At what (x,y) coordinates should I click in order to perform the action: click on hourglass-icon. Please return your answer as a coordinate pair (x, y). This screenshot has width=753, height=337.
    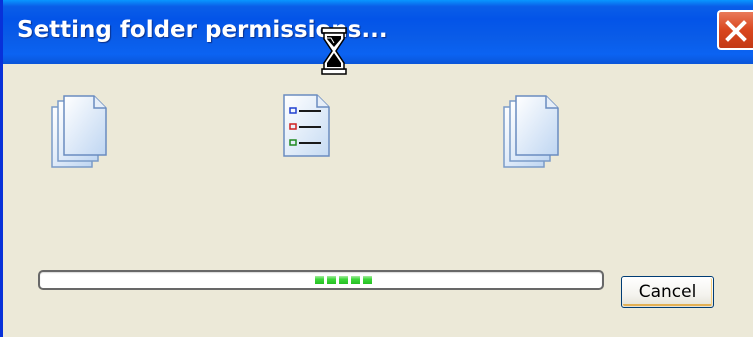
    Looking at the image, I should click on (334, 51).